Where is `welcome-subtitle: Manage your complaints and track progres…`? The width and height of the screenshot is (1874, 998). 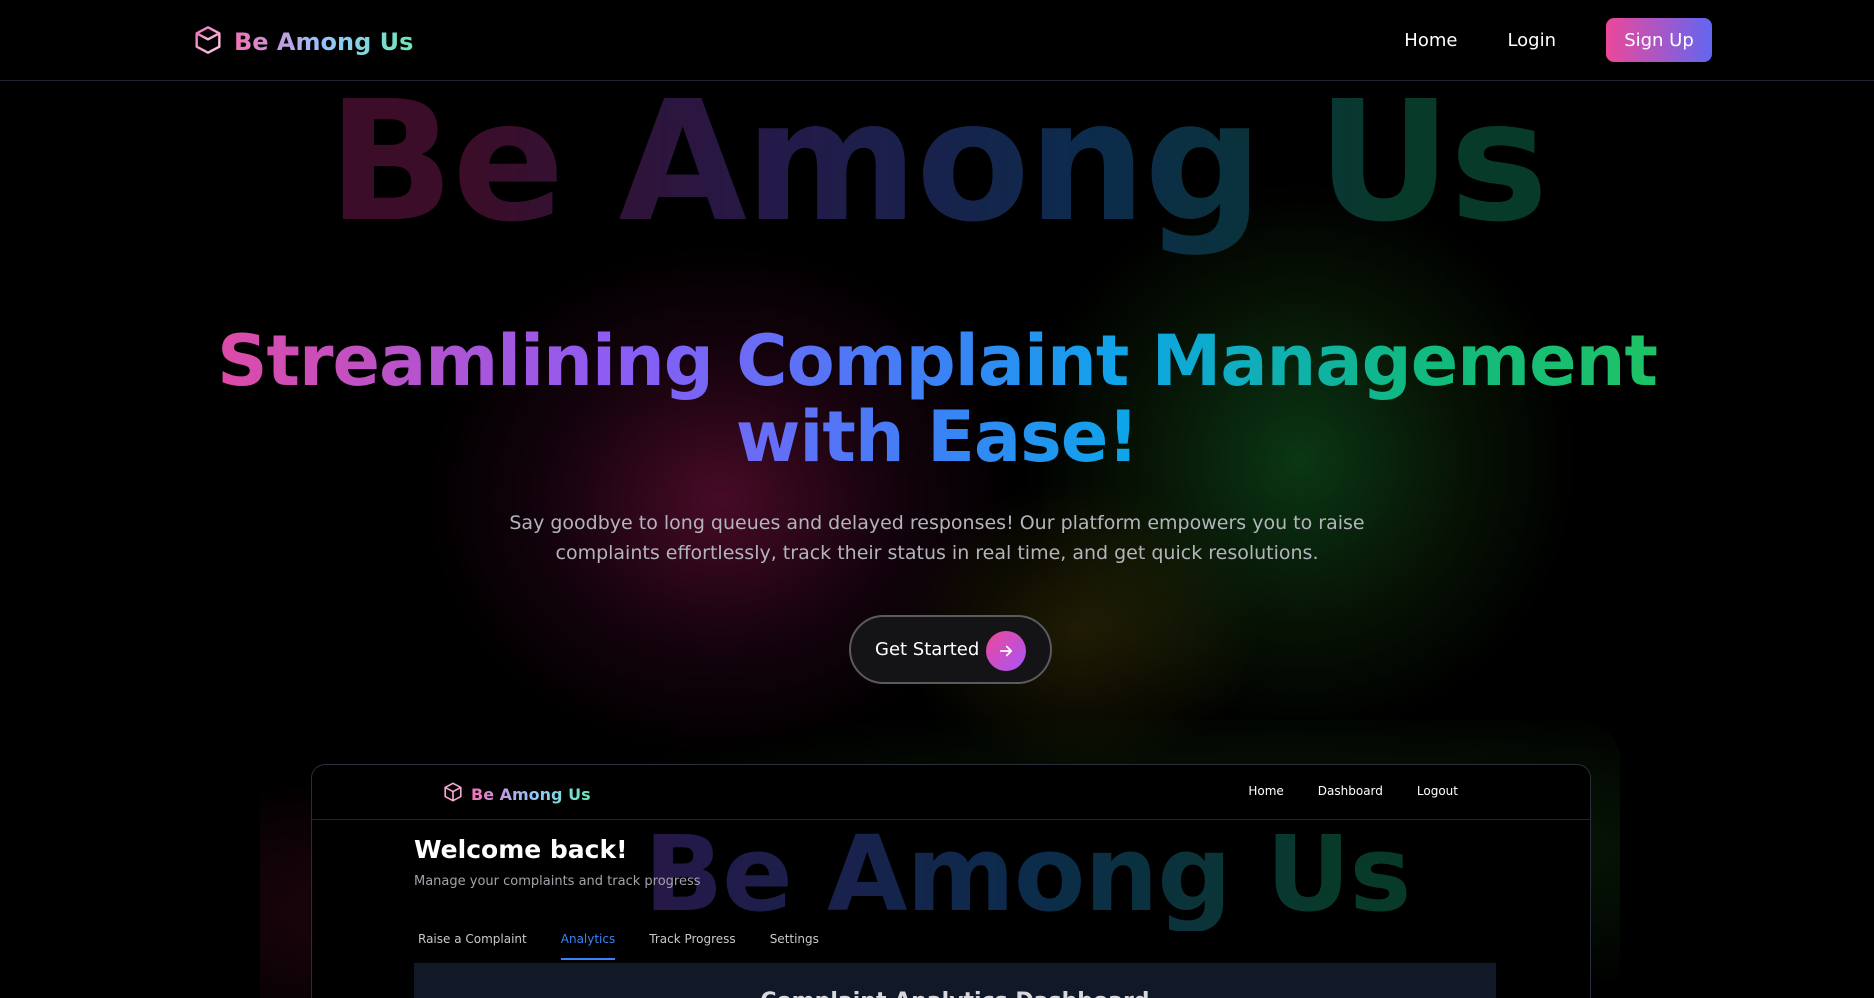
welcome-subtitle: Manage your complaints and track progres… is located at coordinates (557, 881).